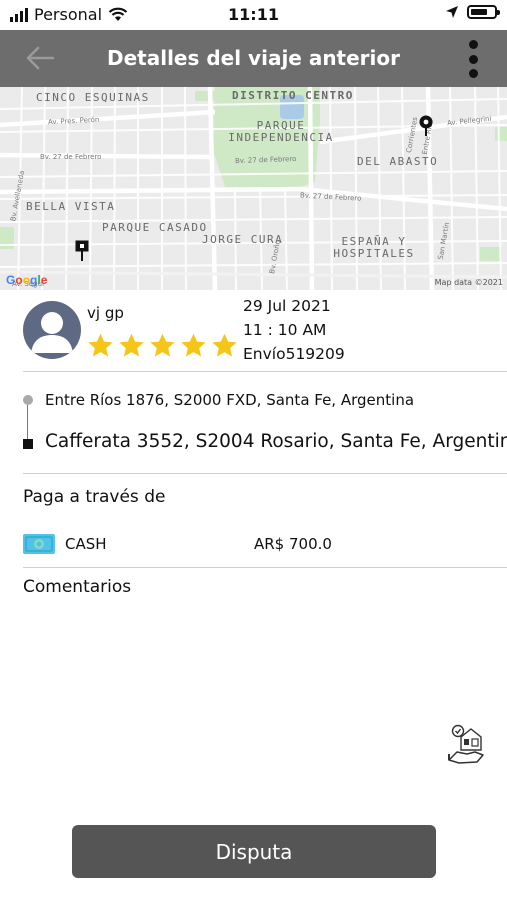  What do you see at coordinates (287, 306) in the screenshot?
I see `trip-date: 29 Jul 2021` at bounding box center [287, 306].